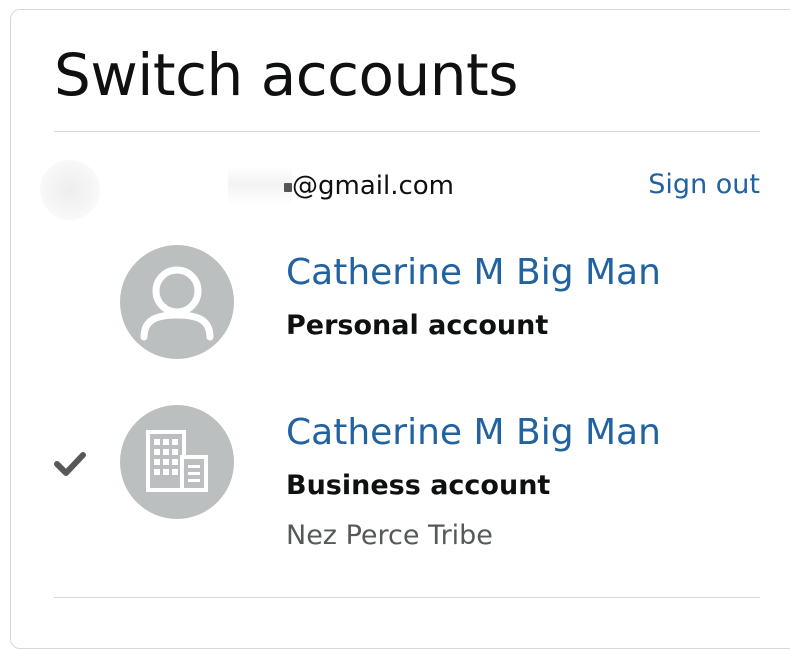  I want to click on email-avatar, so click(70, 190).